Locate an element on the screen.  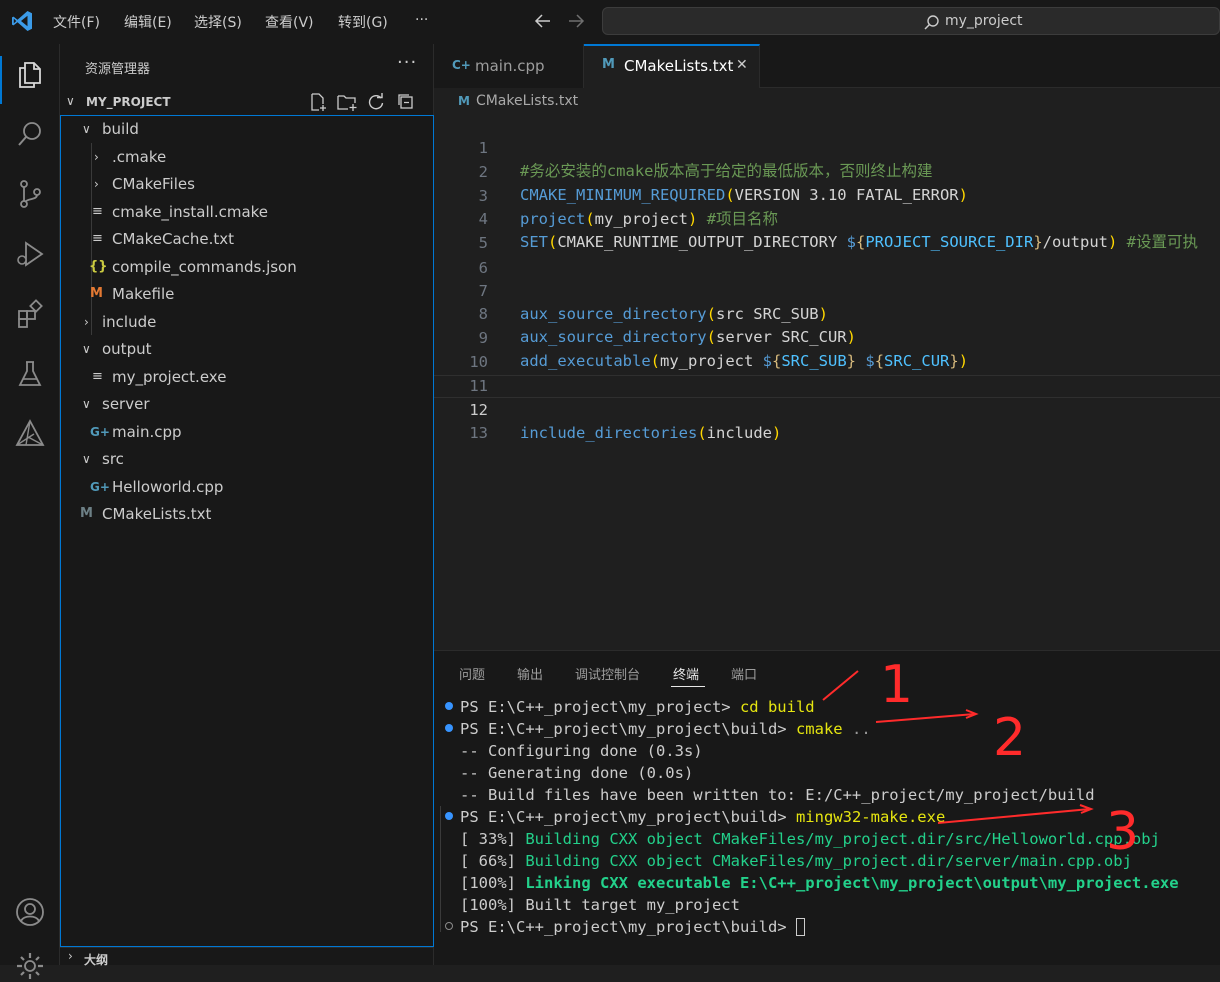
explorer-icon is located at coordinates (30, 74).